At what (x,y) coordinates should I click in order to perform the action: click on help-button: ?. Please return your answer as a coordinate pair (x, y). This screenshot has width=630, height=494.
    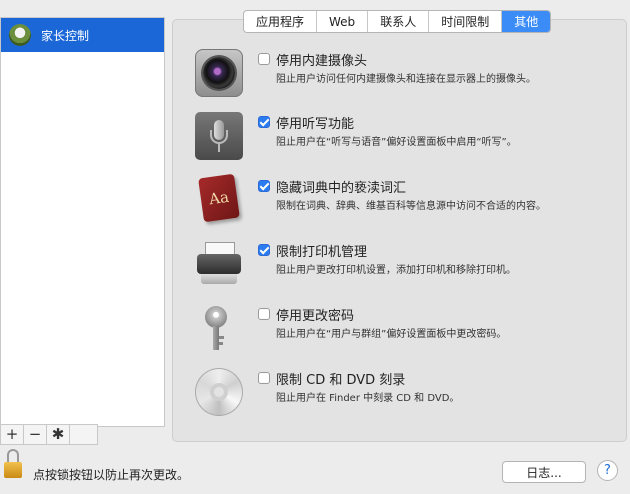
    Looking at the image, I should click on (607, 470).